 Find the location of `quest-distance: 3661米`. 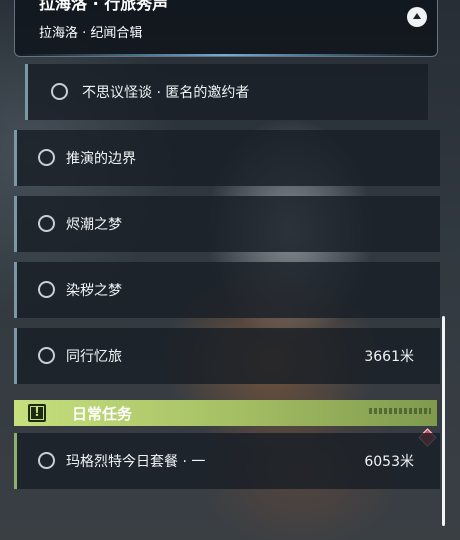

quest-distance: 3661米 is located at coordinates (389, 357).